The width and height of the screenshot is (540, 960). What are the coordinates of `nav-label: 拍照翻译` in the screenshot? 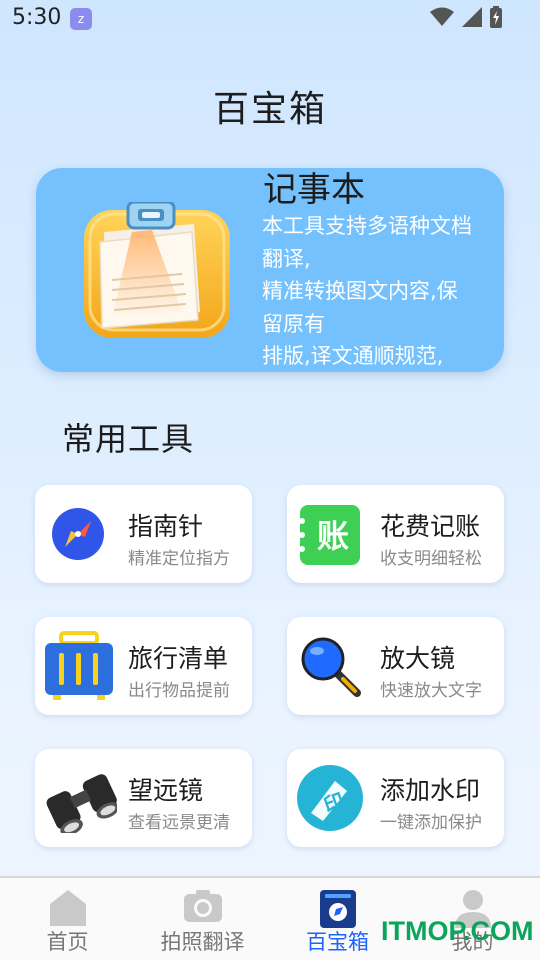 It's located at (202, 942).